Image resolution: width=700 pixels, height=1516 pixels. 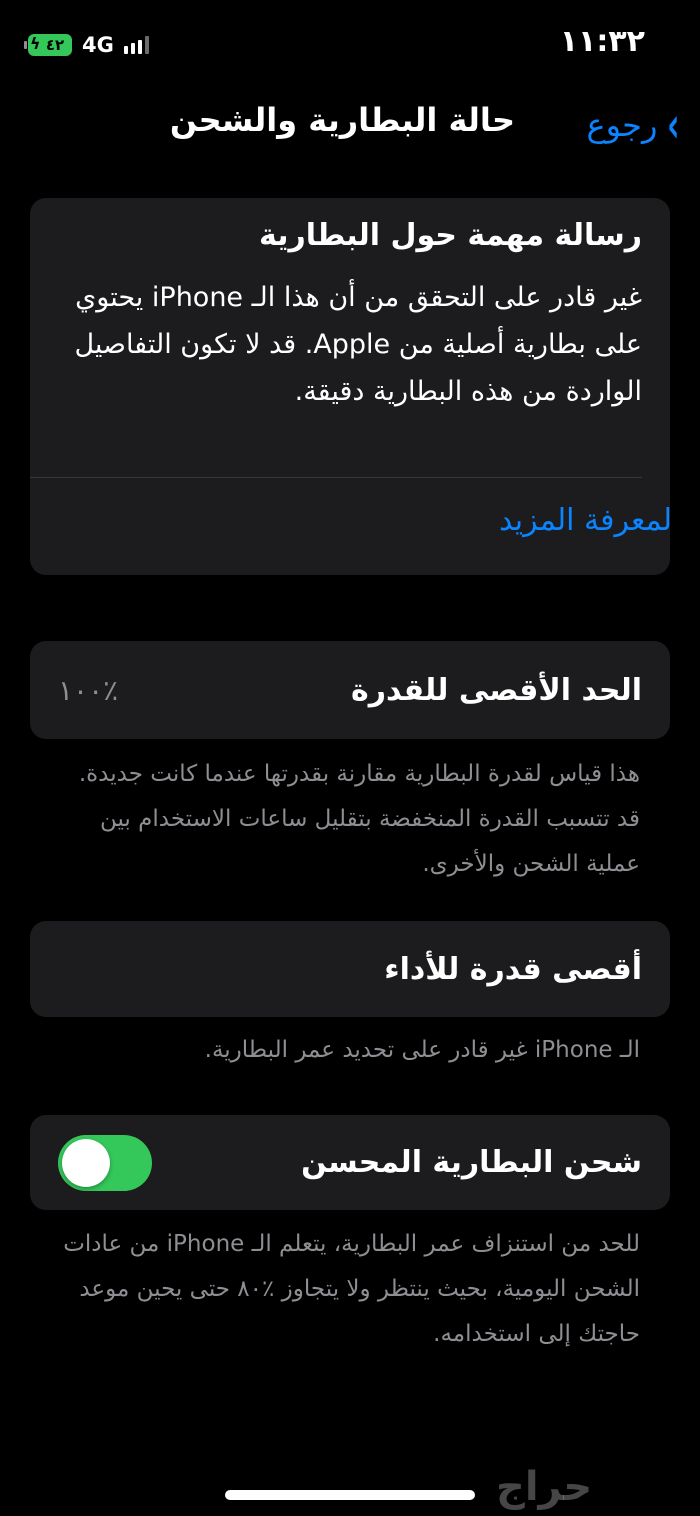 I want to click on maximum-capacity-row: الحد الأقصى للقدرة ٪١٠٠, so click(x=350, y=690).